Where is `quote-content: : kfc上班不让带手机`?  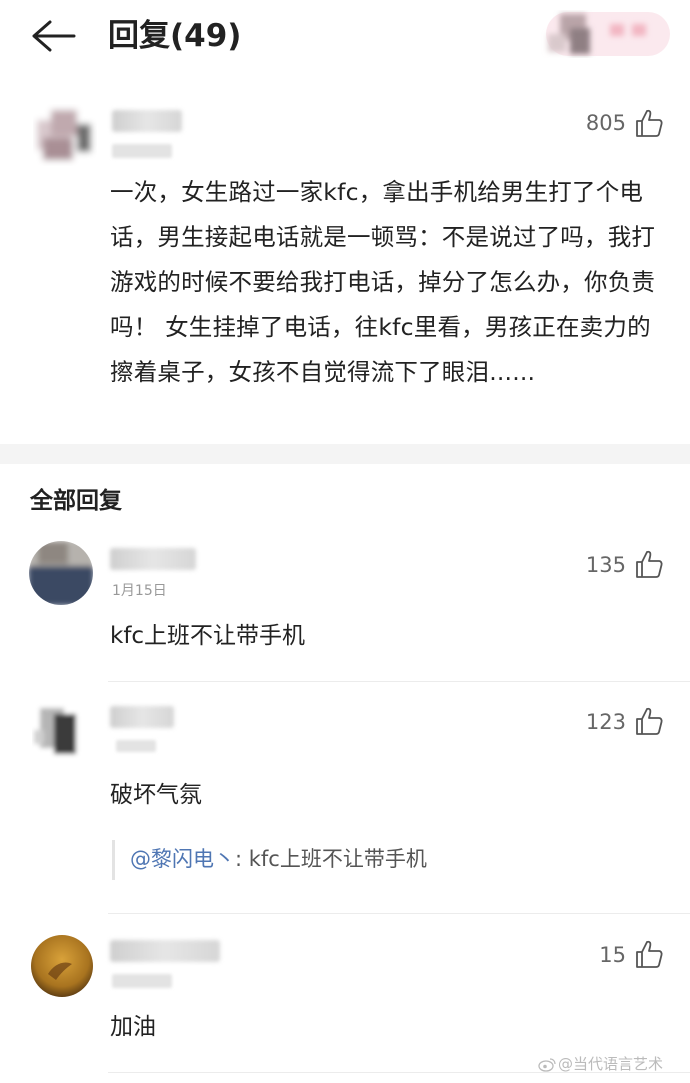
quote-content: : kfc上班不让带手机 is located at coordinates (331, 859).